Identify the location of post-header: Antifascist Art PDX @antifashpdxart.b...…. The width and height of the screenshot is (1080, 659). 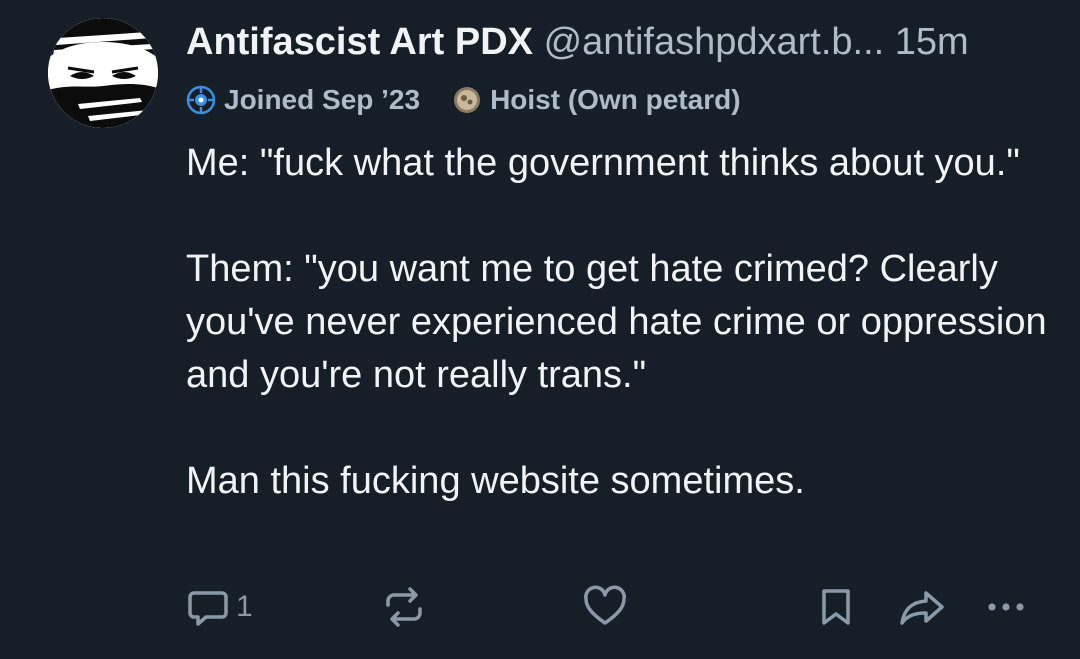
(626, 42).